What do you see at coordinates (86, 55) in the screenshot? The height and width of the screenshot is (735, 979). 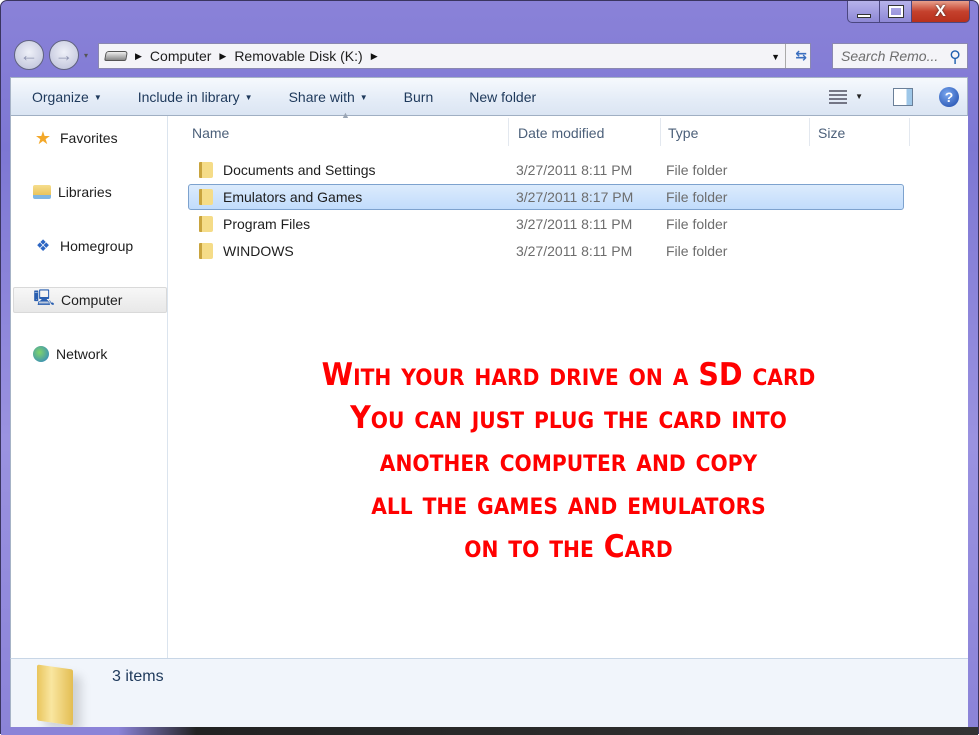 I see `recent-locations-dropdown: ▾` at bounding box center [86, 55].